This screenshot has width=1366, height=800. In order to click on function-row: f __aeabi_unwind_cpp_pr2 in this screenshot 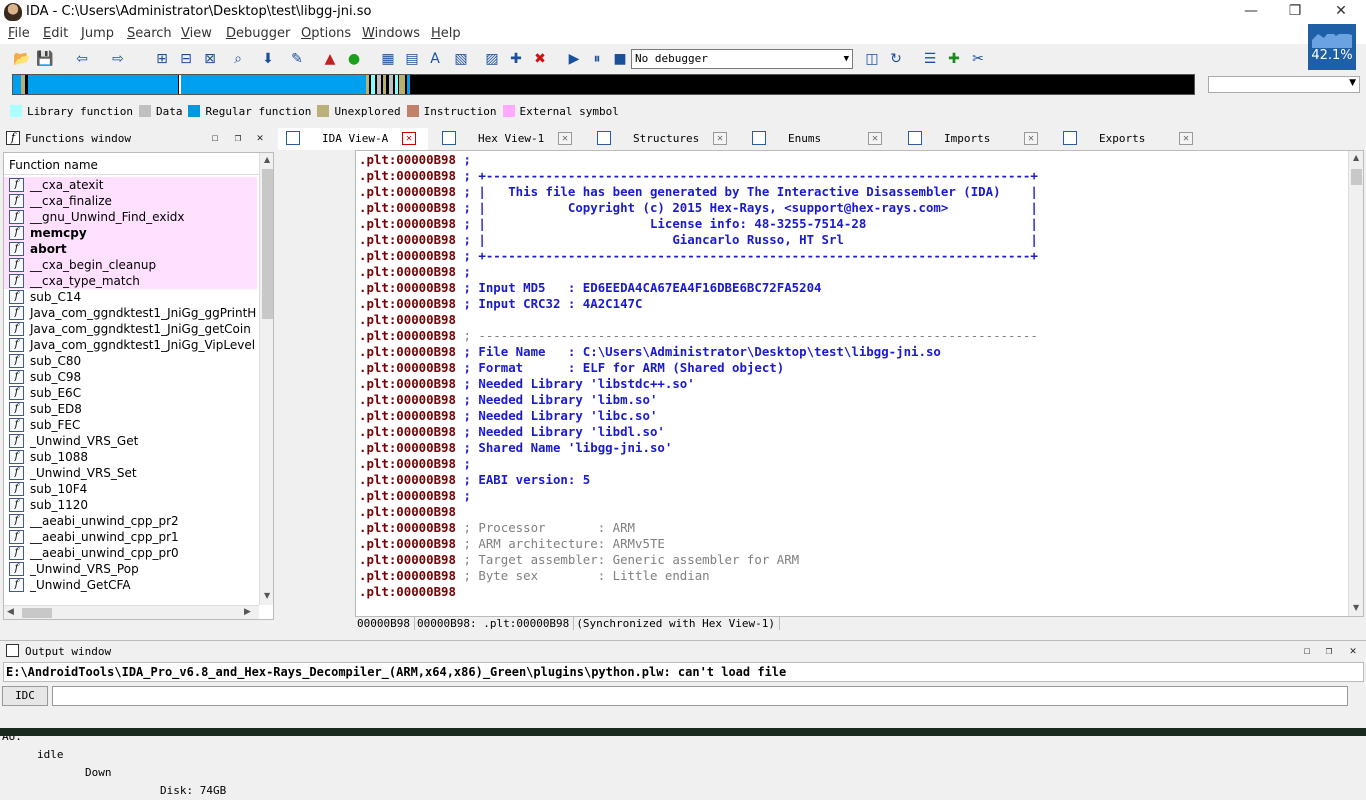, I will do `click(130, 521)`.